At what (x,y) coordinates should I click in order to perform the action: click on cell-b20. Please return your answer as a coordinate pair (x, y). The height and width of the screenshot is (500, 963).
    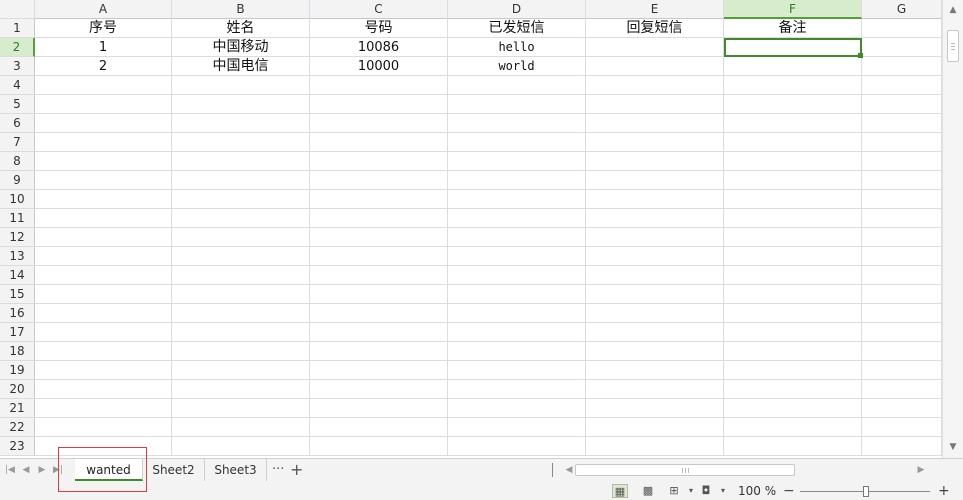
    Looking at the image, I should click on (241, 389).